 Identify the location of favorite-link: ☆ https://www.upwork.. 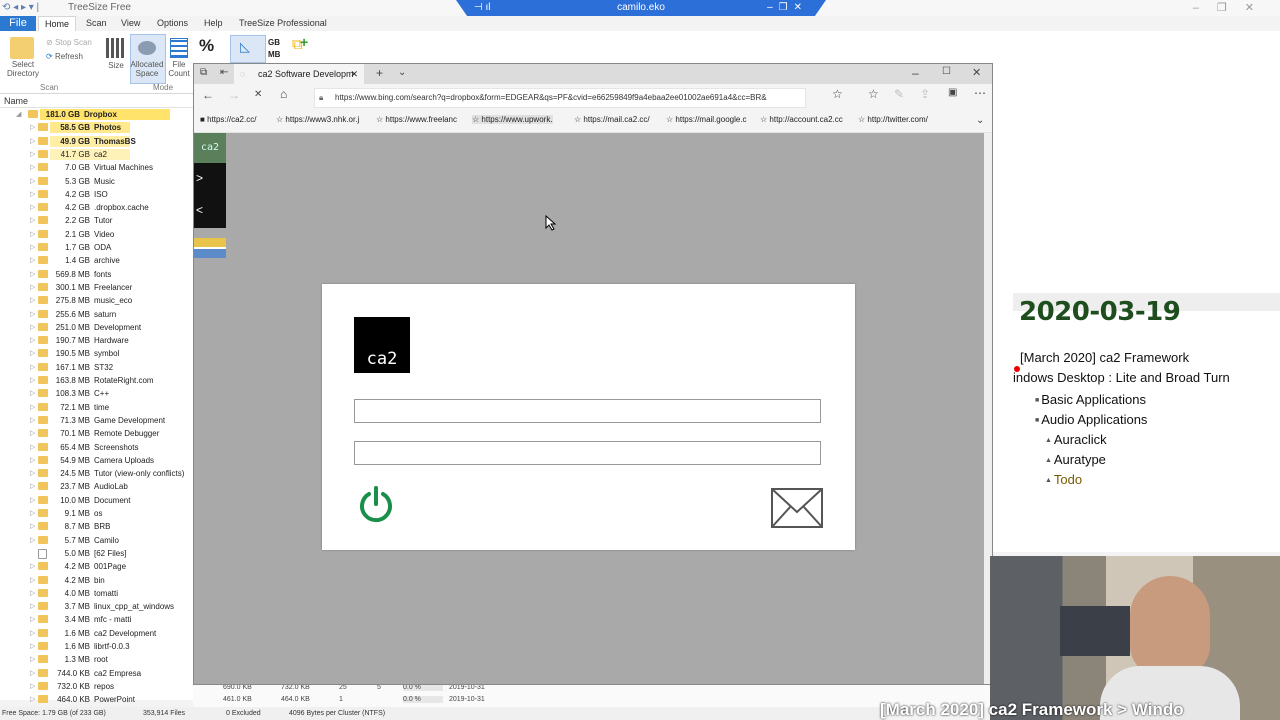
(512, 119).